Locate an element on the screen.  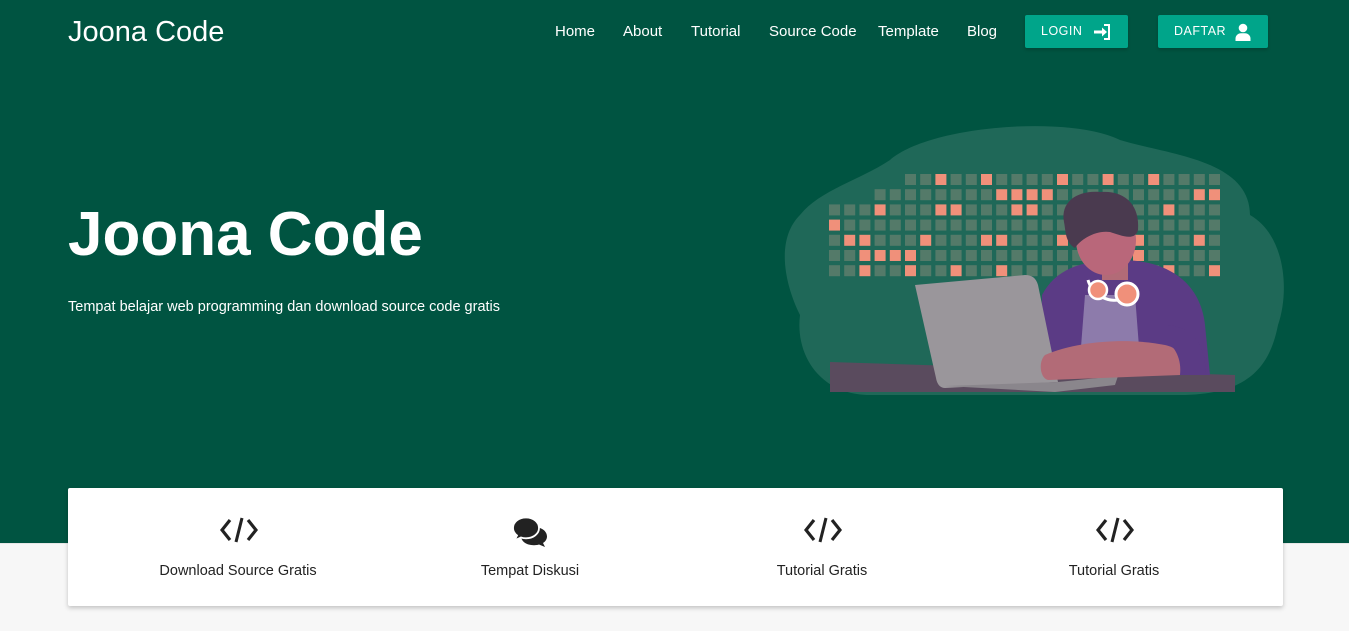
register-label: DAFTAR is located at coordinates (1200, 31).